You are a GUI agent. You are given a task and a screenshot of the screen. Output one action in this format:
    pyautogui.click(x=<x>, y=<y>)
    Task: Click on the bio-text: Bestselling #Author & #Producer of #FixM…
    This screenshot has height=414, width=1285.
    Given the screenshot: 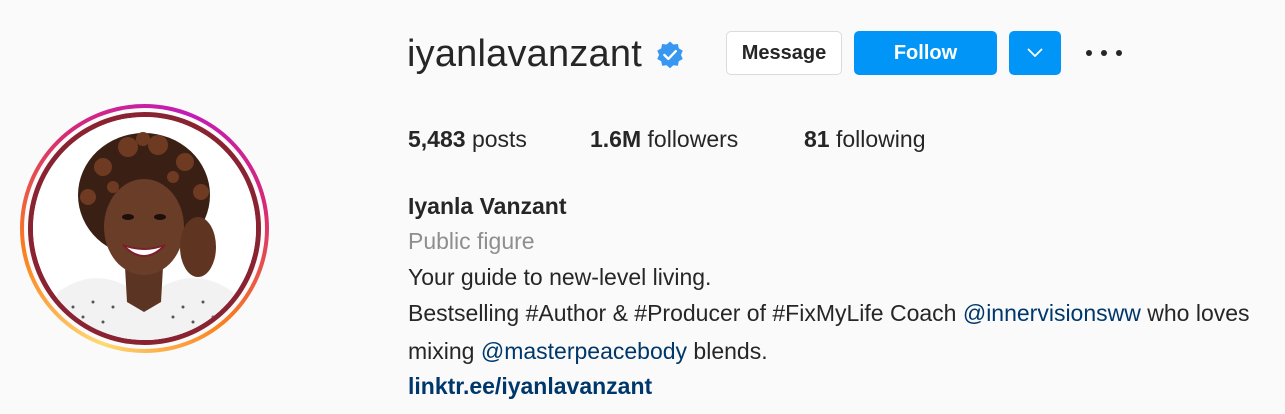 What is the action you would take?
    pyautogui.click(x=685, y=313)
    